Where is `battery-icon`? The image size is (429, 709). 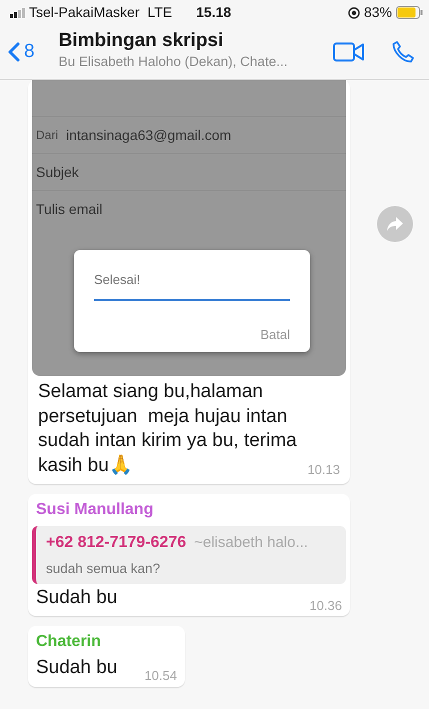
battery-icon is located at coordinates (409, 12).